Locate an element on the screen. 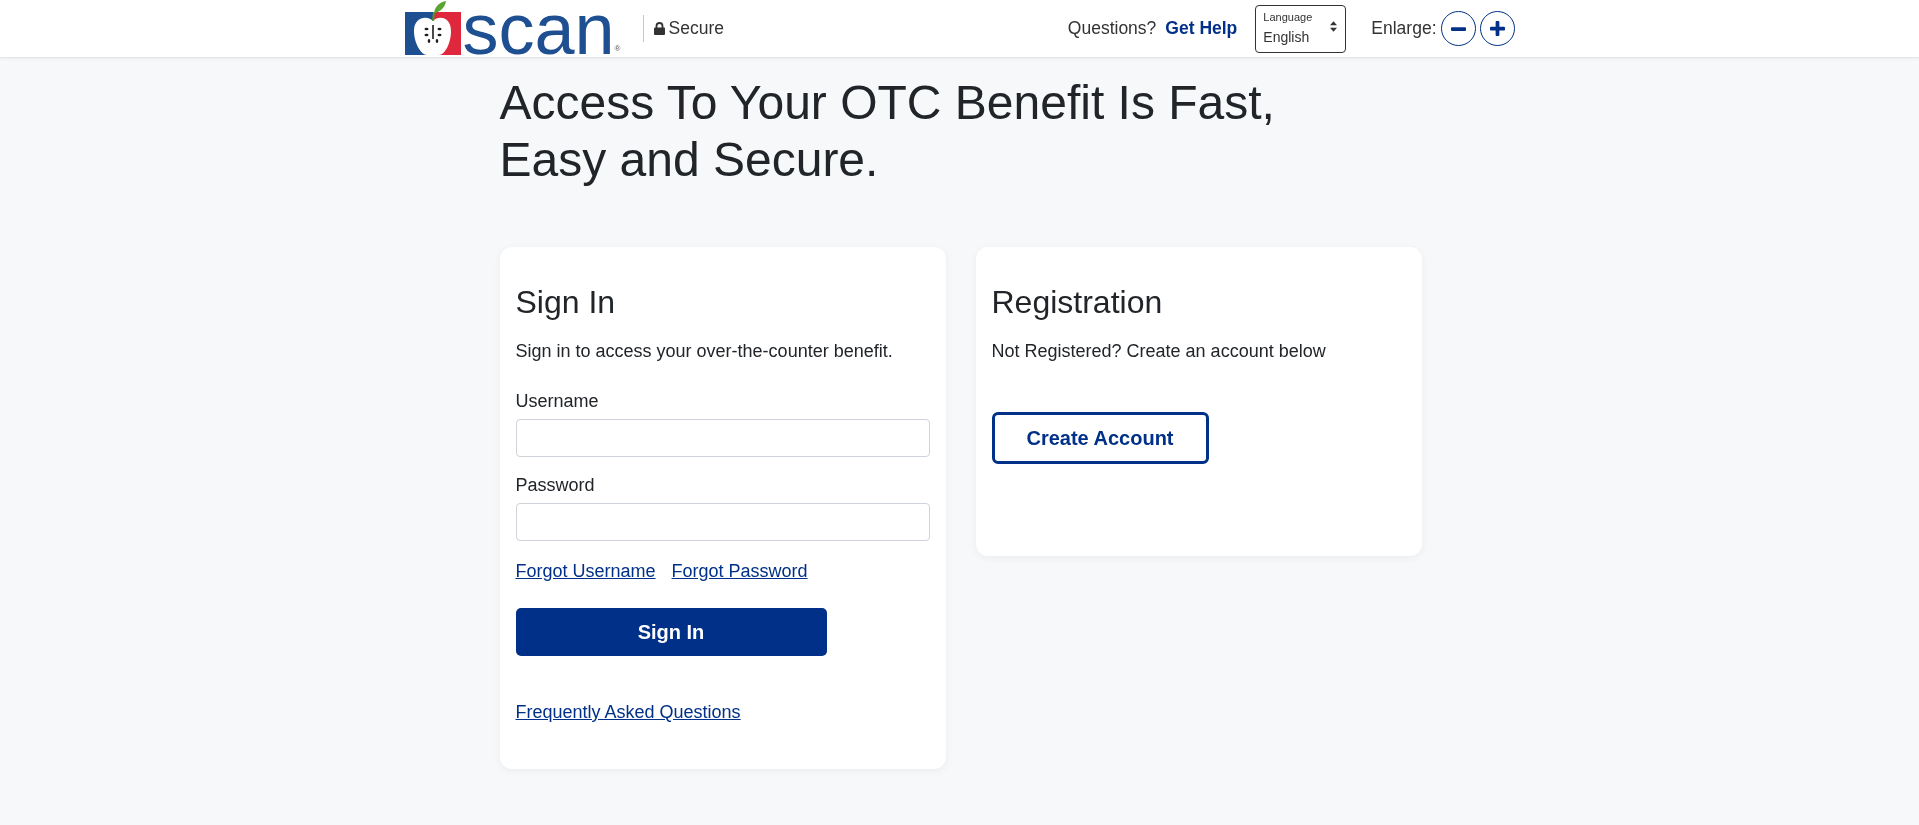  field-label: Password is located at coordinates (555, 485).